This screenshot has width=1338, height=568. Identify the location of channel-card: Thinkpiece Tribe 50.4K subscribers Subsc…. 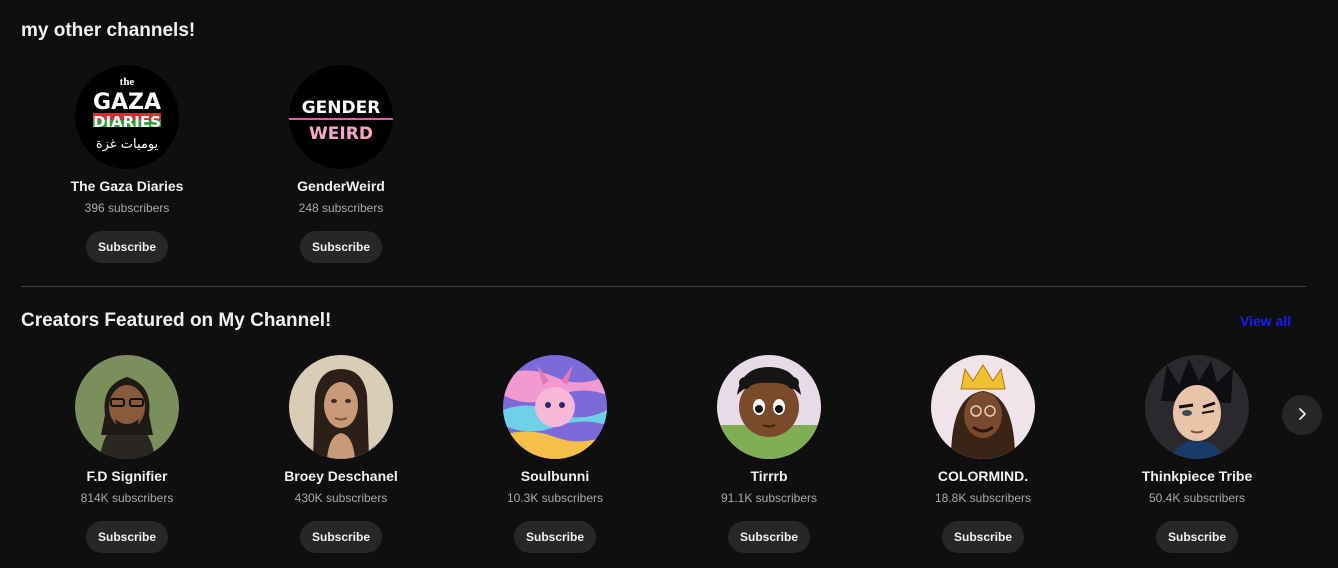
(1197, 454).